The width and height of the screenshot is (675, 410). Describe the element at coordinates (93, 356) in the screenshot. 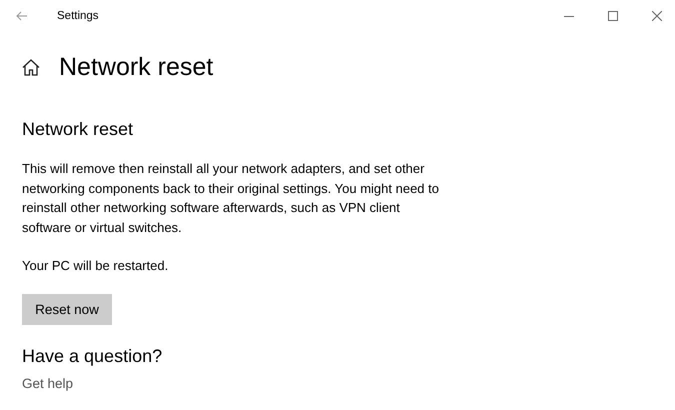

I see `help-heading: Have a question?` at that location.